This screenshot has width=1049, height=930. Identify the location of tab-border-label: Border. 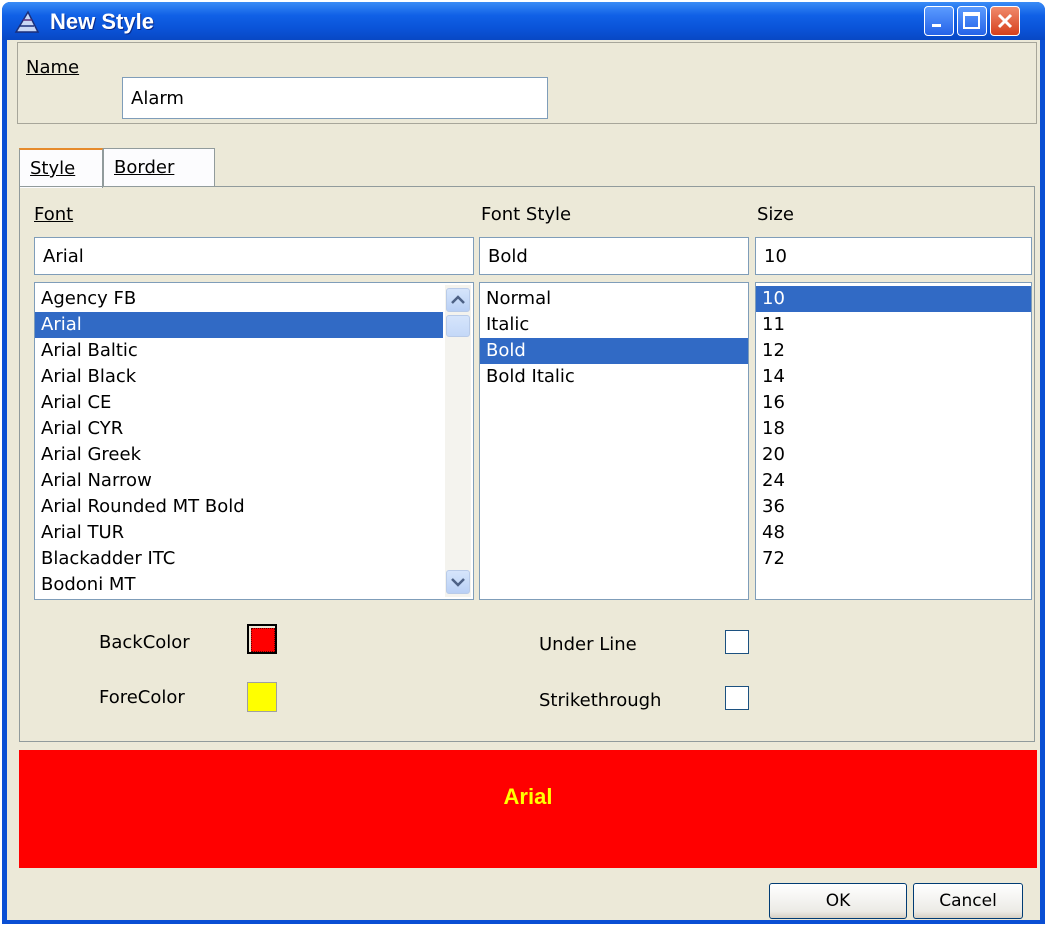
(144, 167).